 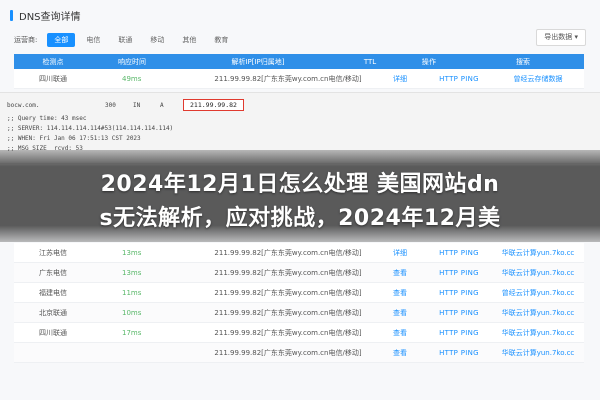 I want to click on row-search-link: 曾经云计算yun.7ko.cc, so click(x=538, y=293).